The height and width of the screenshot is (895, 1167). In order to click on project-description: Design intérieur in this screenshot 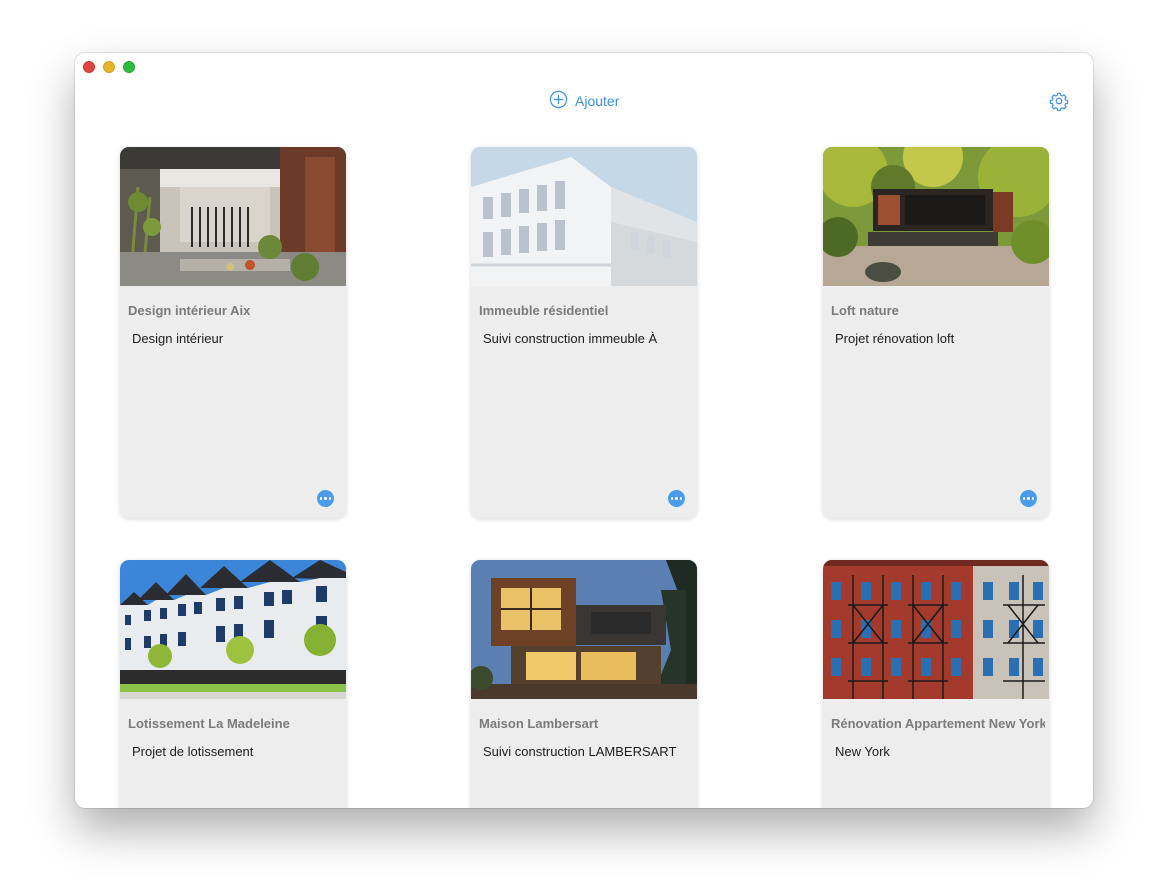, I will do `click(178, 338)`.